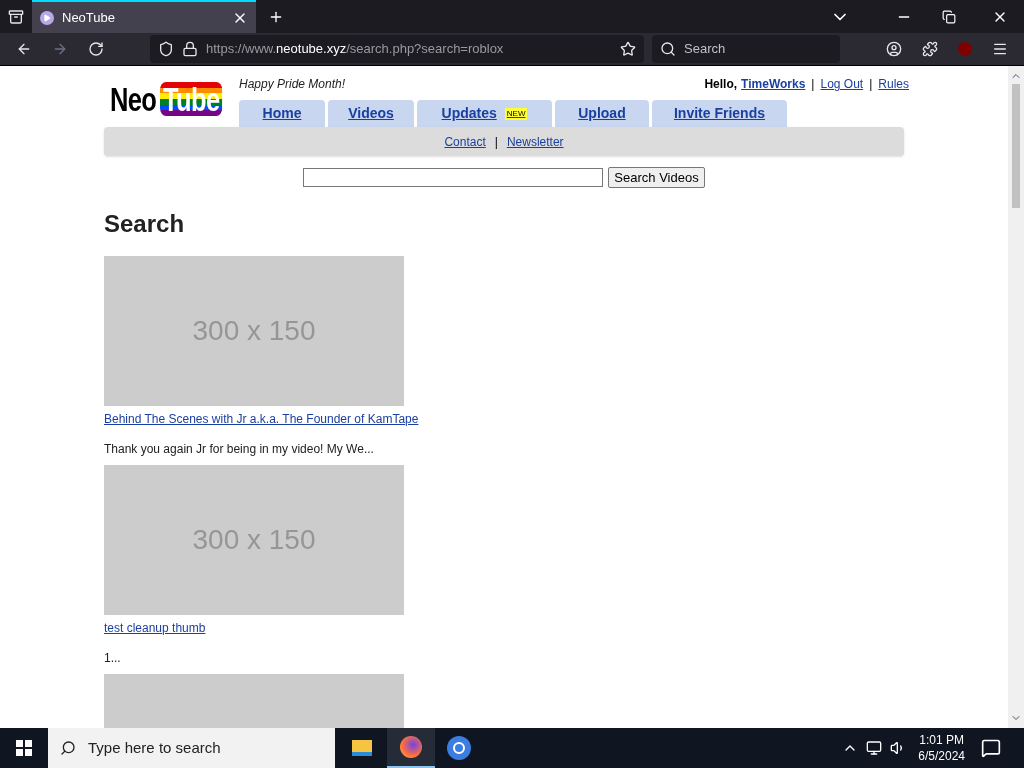 This screenshot has height=768, width=1024. What do you see at coordinates (292, 84) in the screenshot?
I see `tagline: Happy Pride Month!` at bounding box center [292, 84].